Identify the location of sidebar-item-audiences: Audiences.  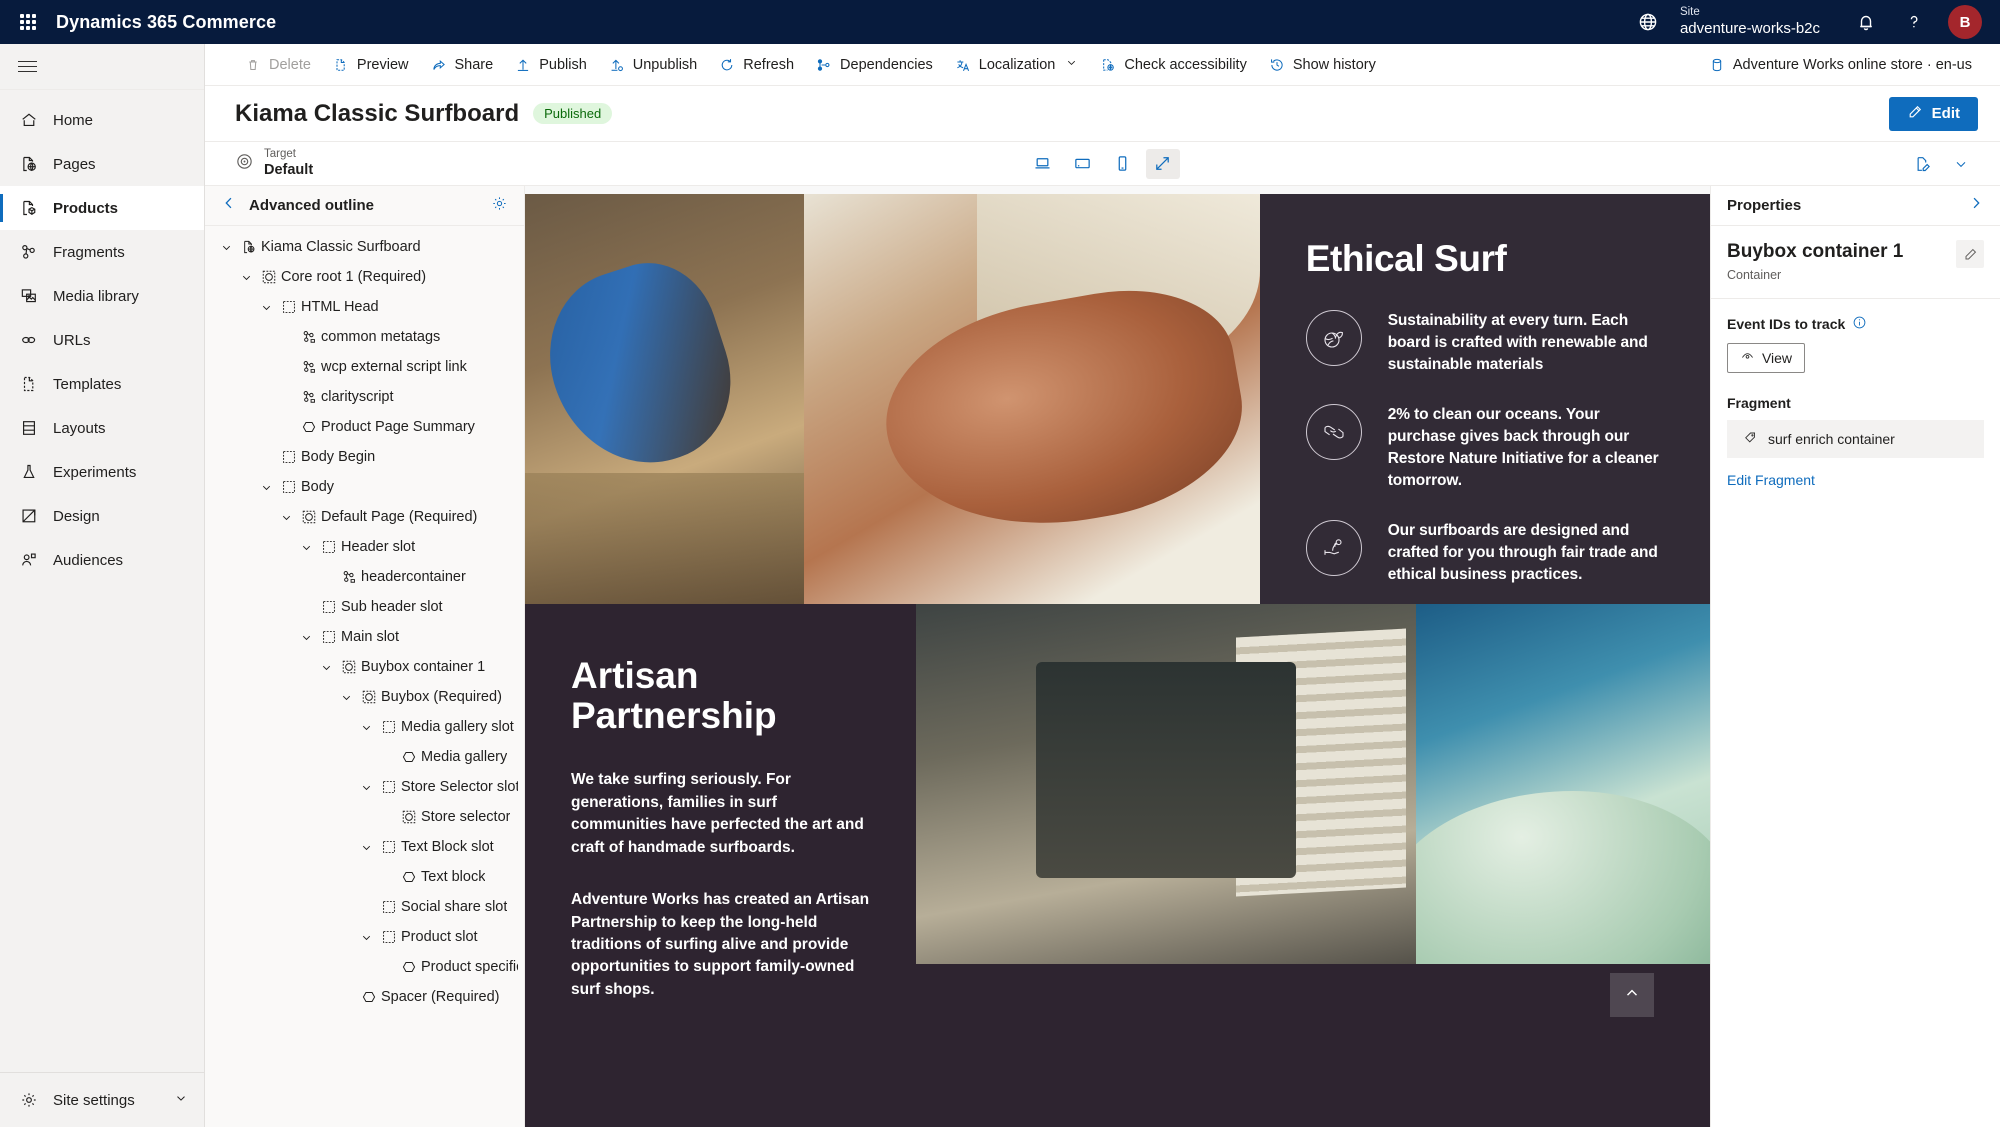
(102, 560).